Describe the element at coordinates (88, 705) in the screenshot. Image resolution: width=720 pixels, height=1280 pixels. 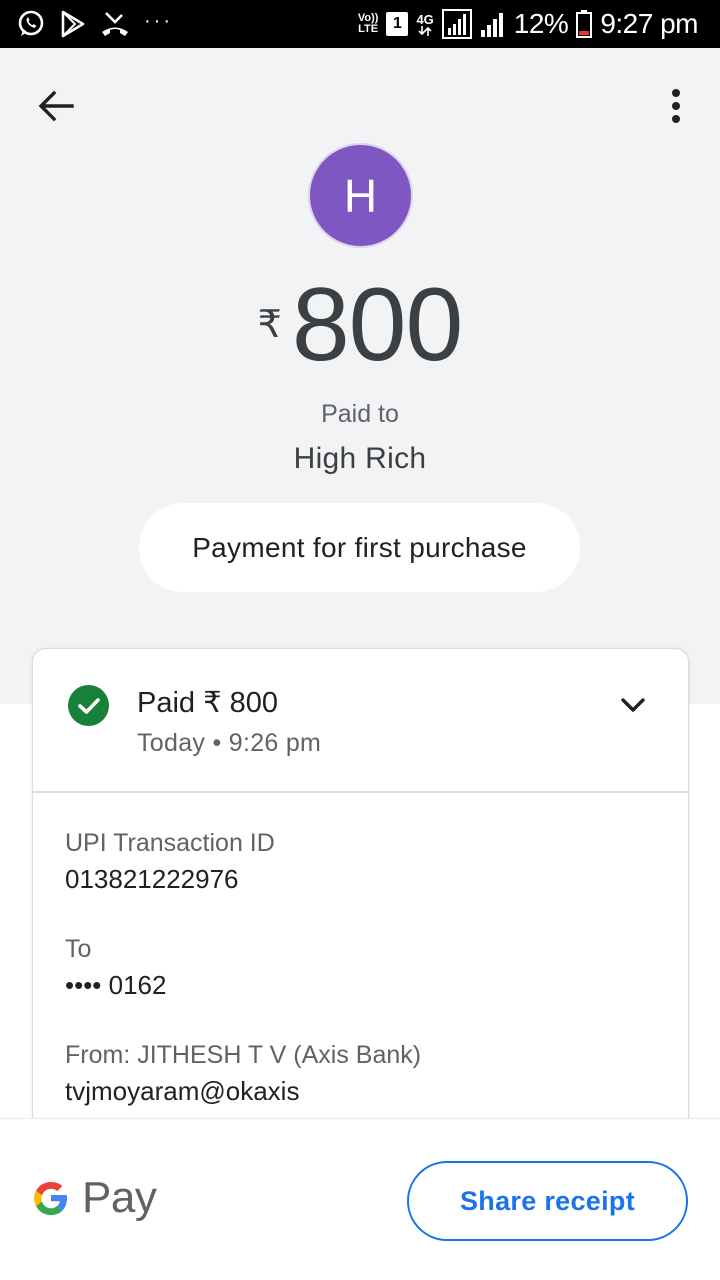
I see `check-circle-icon` at that location.